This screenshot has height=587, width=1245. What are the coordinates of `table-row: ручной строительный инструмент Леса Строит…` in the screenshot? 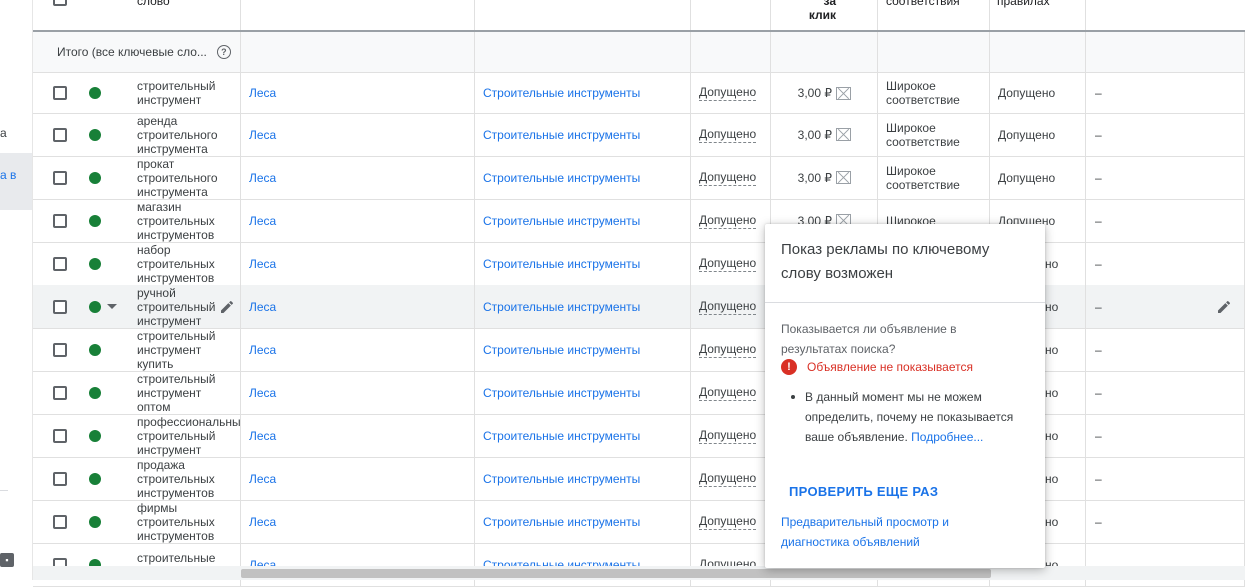 It's located at (639, 307).